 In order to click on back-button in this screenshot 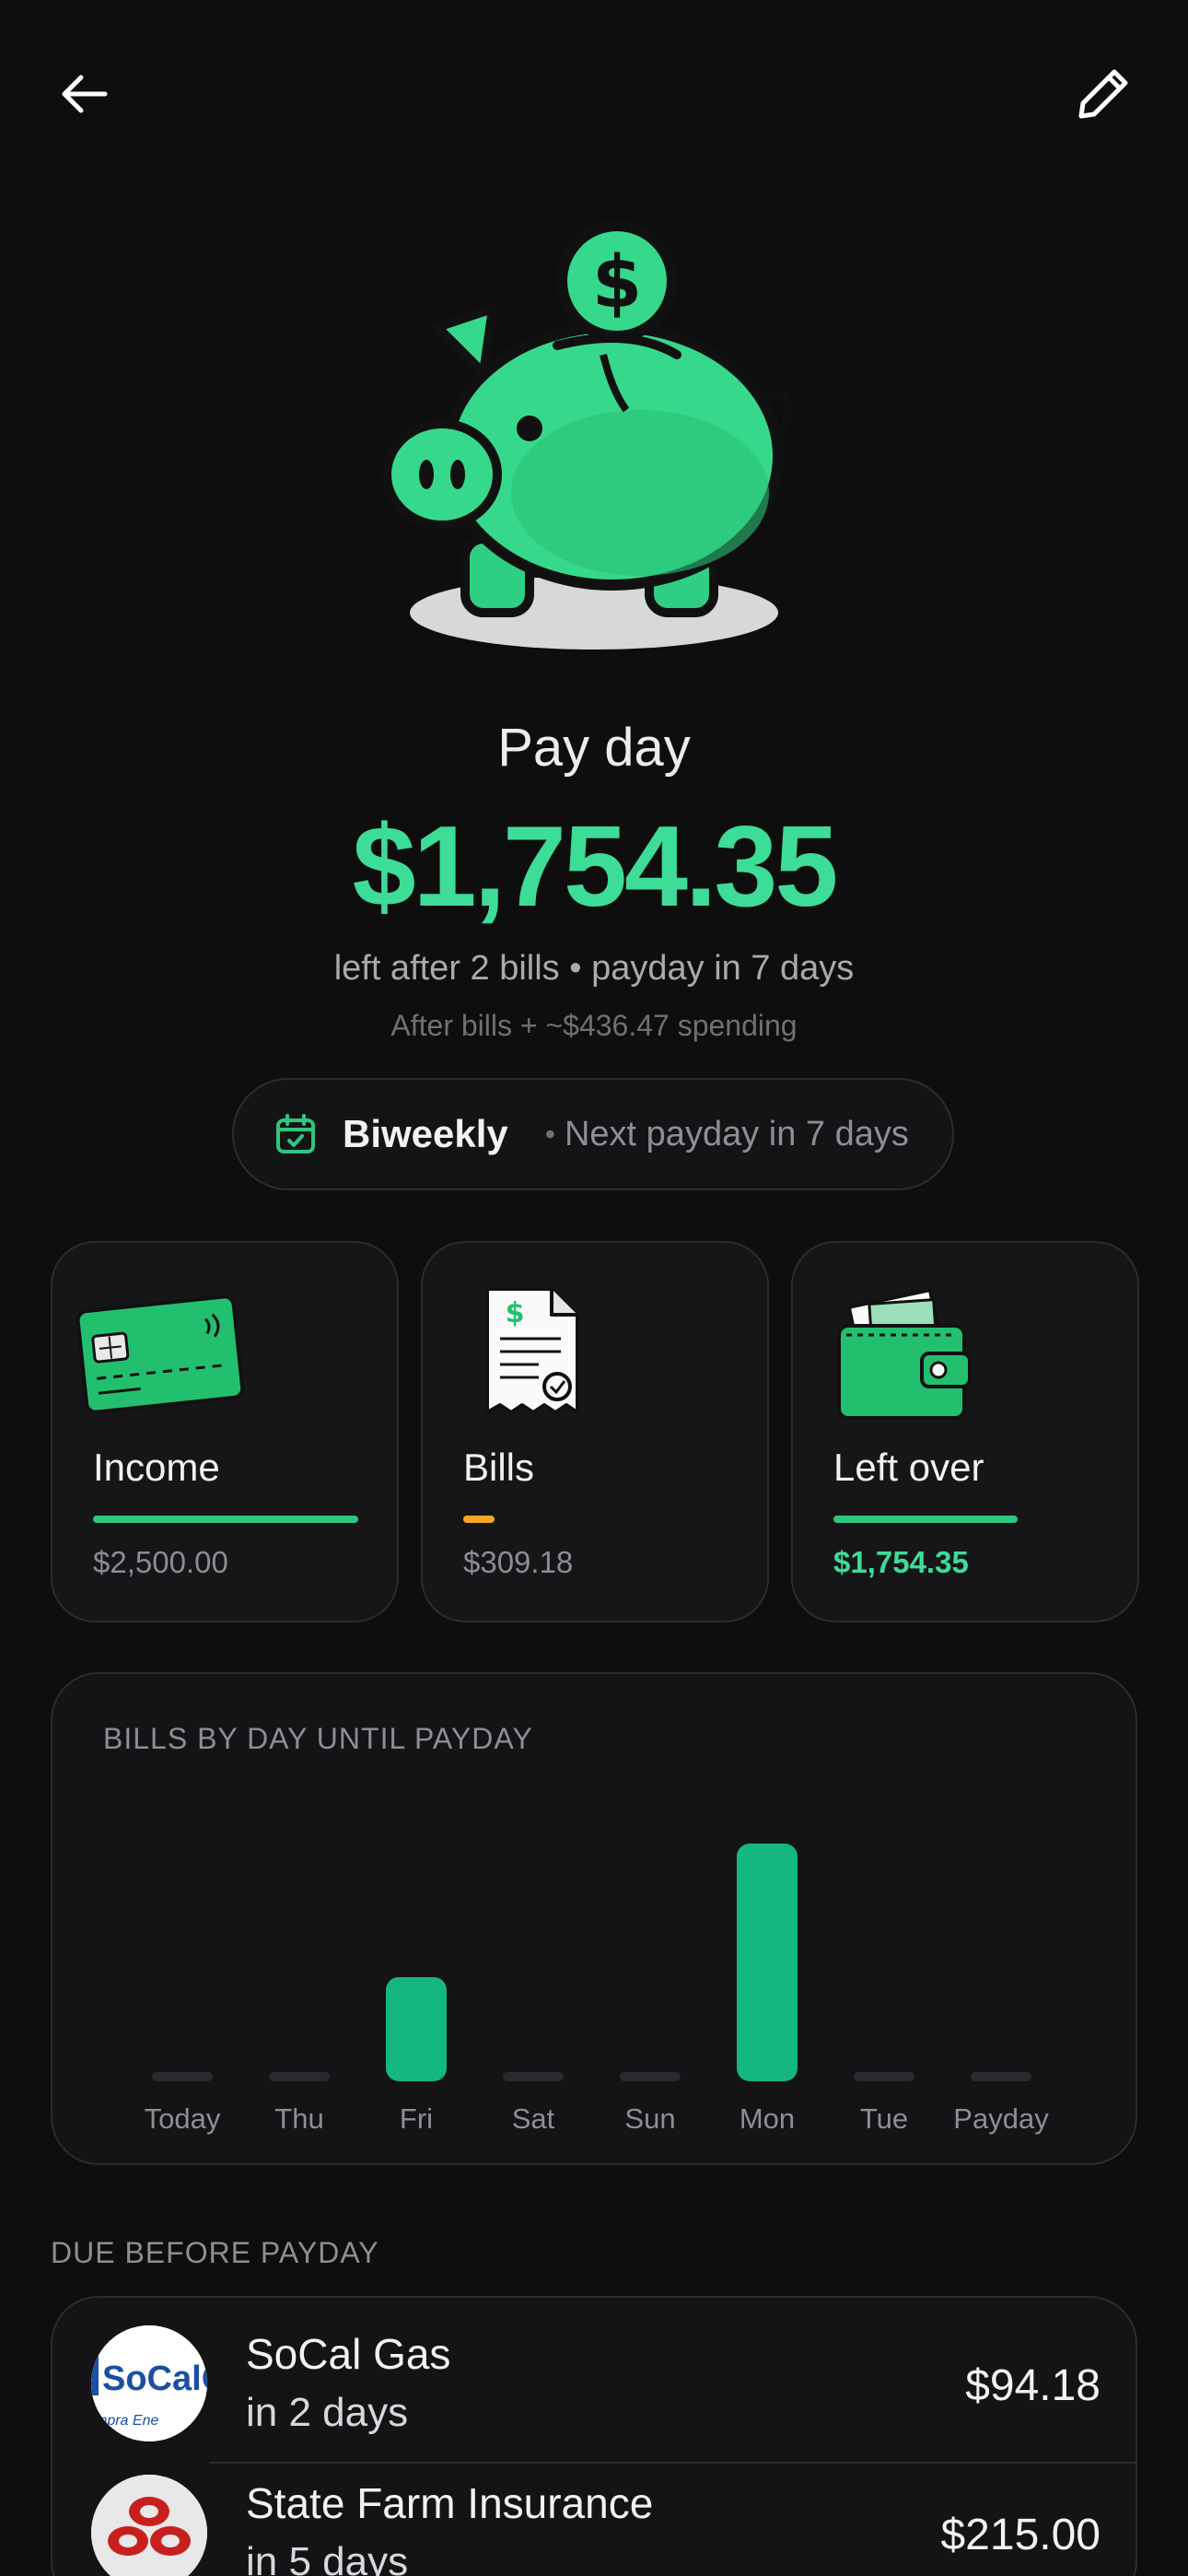, I will do `click(84, 93)`.